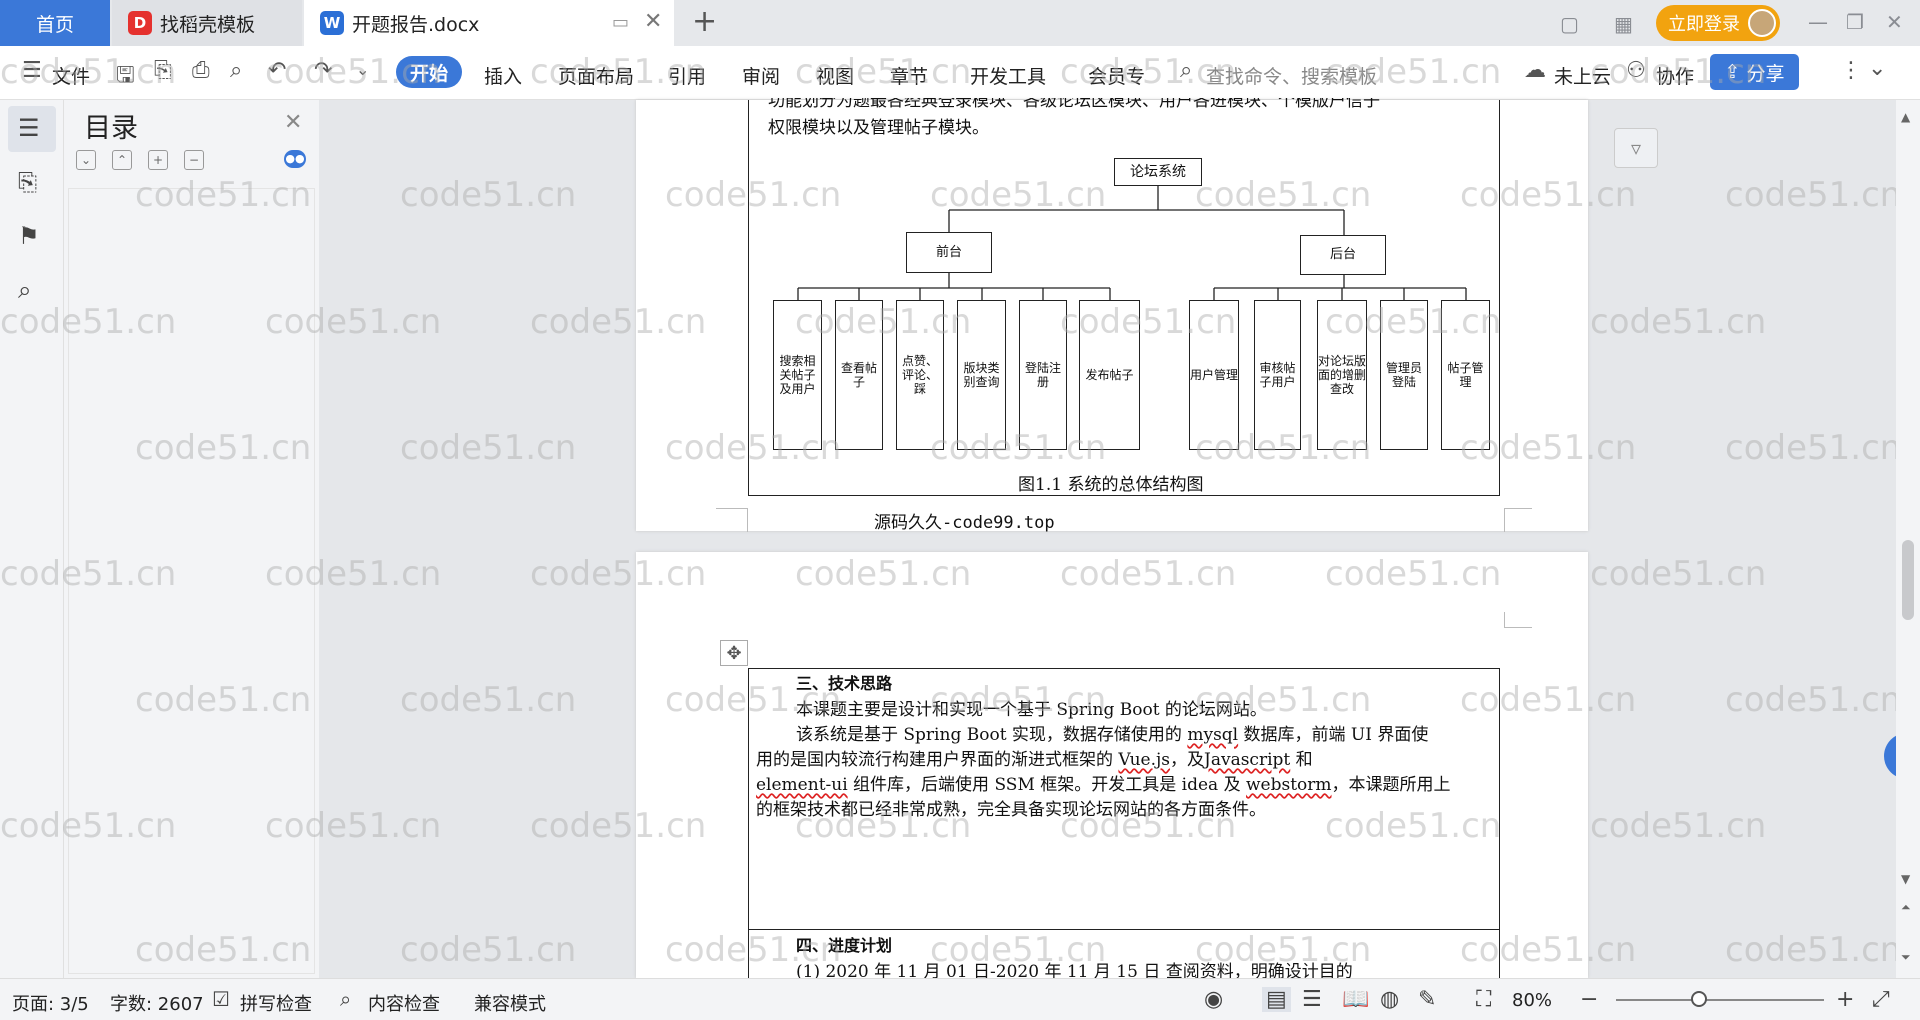 Image resolution: width=1920 pixels, height=1020 pixels. What do you see at coordinates (1389, 999) in the screenshot?
I see `web-view-icon: ◍` at bounding box center [1389, 999].